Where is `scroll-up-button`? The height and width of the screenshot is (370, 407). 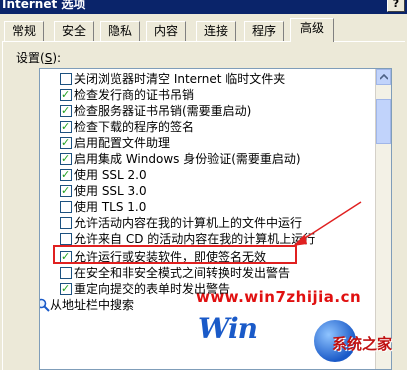
scroll-up-button is located at coordinates (383, 77).